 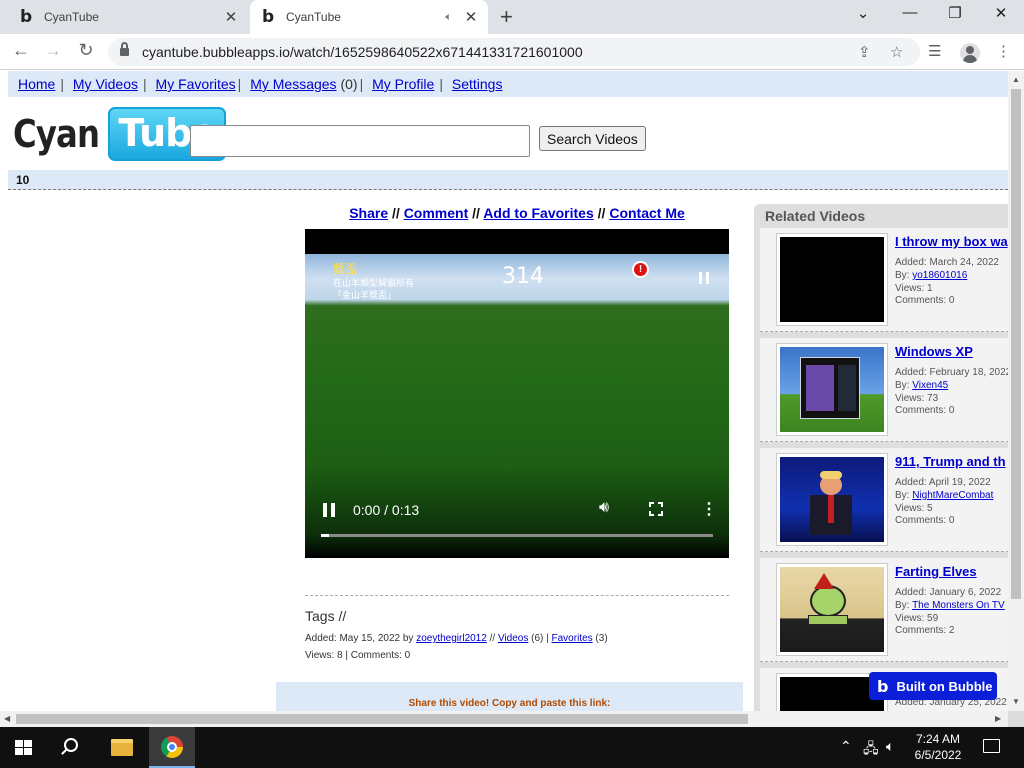 What do you see at coordinates (7, 718) in the screenshot?
I see `scroll-left-icon: ◀` at bounding box center [7, 718].